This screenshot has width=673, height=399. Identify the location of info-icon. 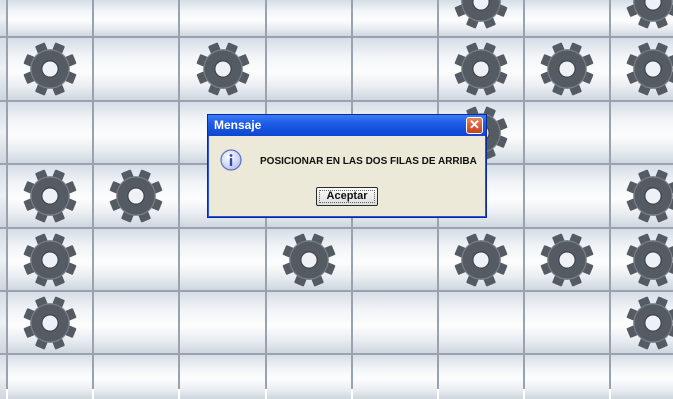
(231, 160).